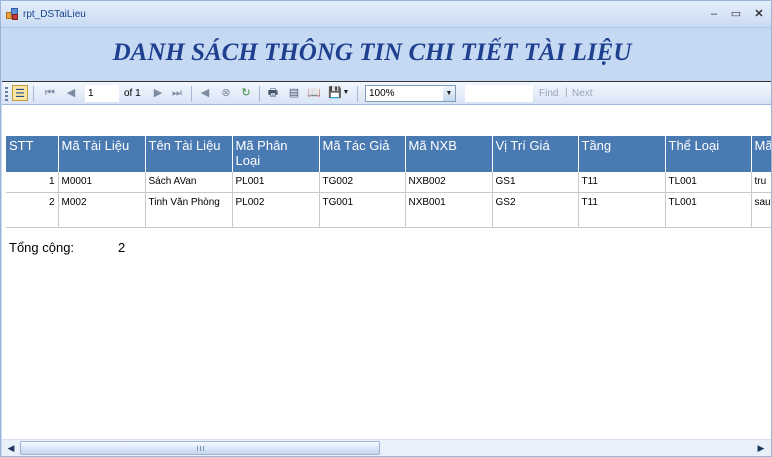 This screenshot has height=457, width=772. What do you see at coordinates (548, 93) in the screenshot?
I see `find-link: Find` at bounding box center [548, 93].